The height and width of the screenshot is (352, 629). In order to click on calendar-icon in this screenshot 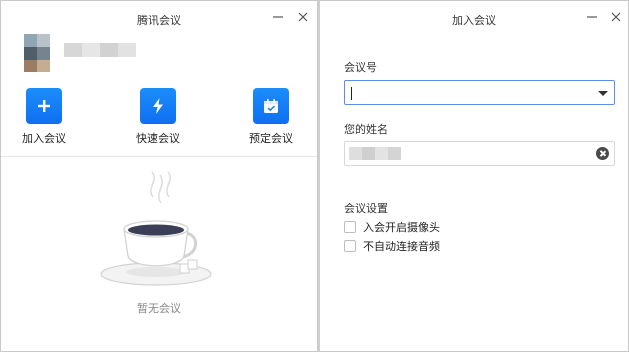, I will do `click(271, 106)`.